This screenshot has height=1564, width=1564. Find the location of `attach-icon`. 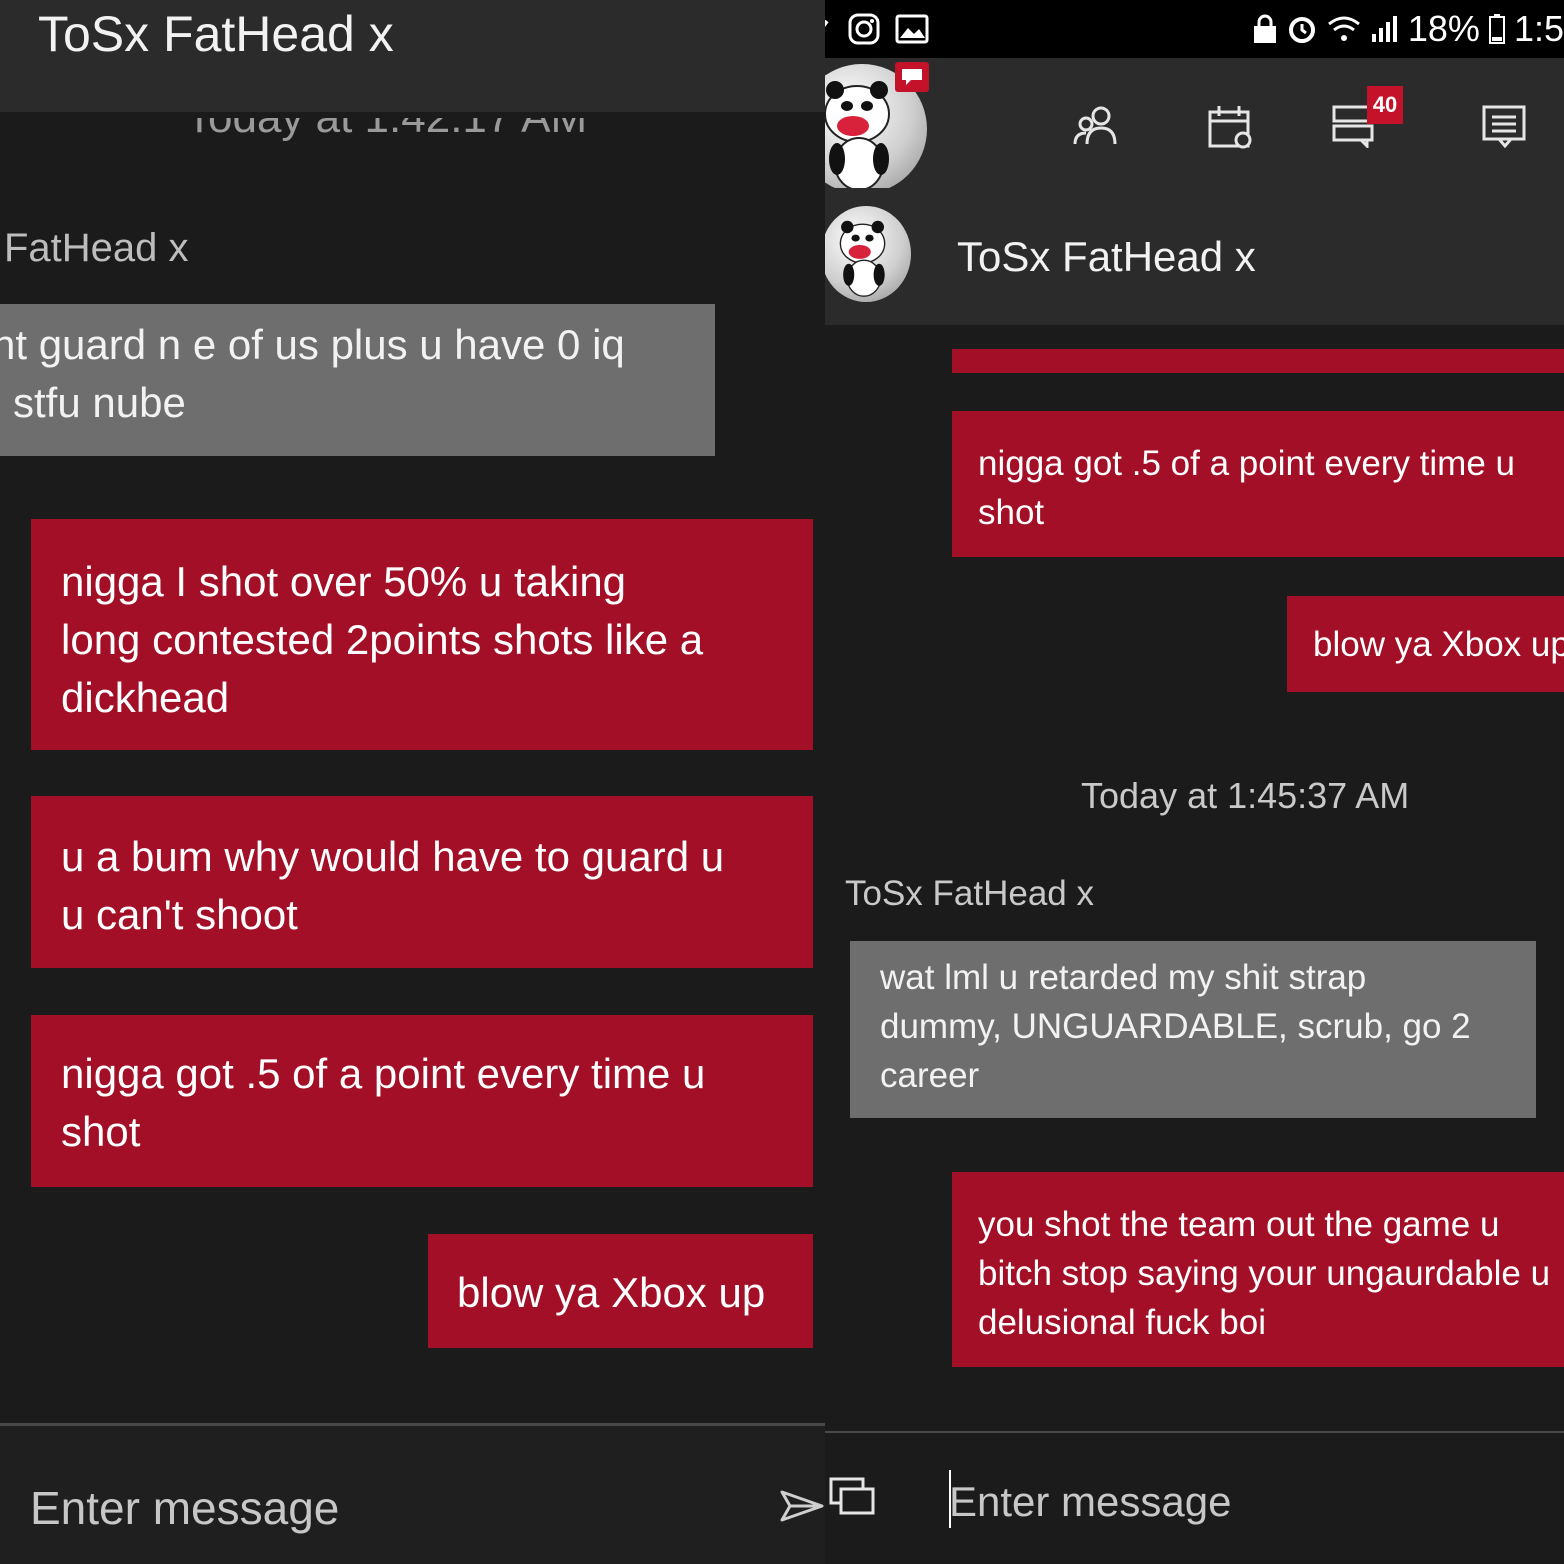

attach-icon is located at coordinates (854, 1497).